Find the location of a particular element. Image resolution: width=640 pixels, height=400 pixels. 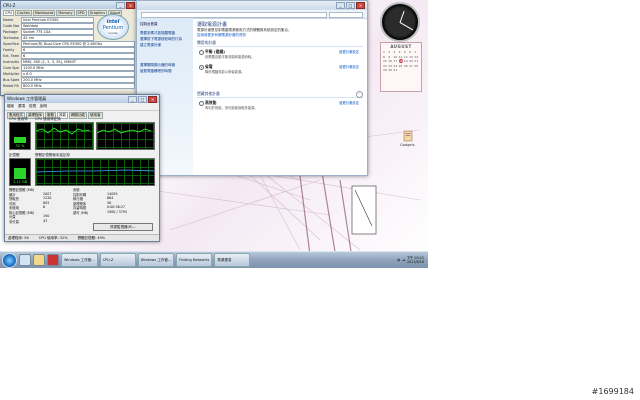

menu-file: 檔案 is located at coordinates (10, 106).